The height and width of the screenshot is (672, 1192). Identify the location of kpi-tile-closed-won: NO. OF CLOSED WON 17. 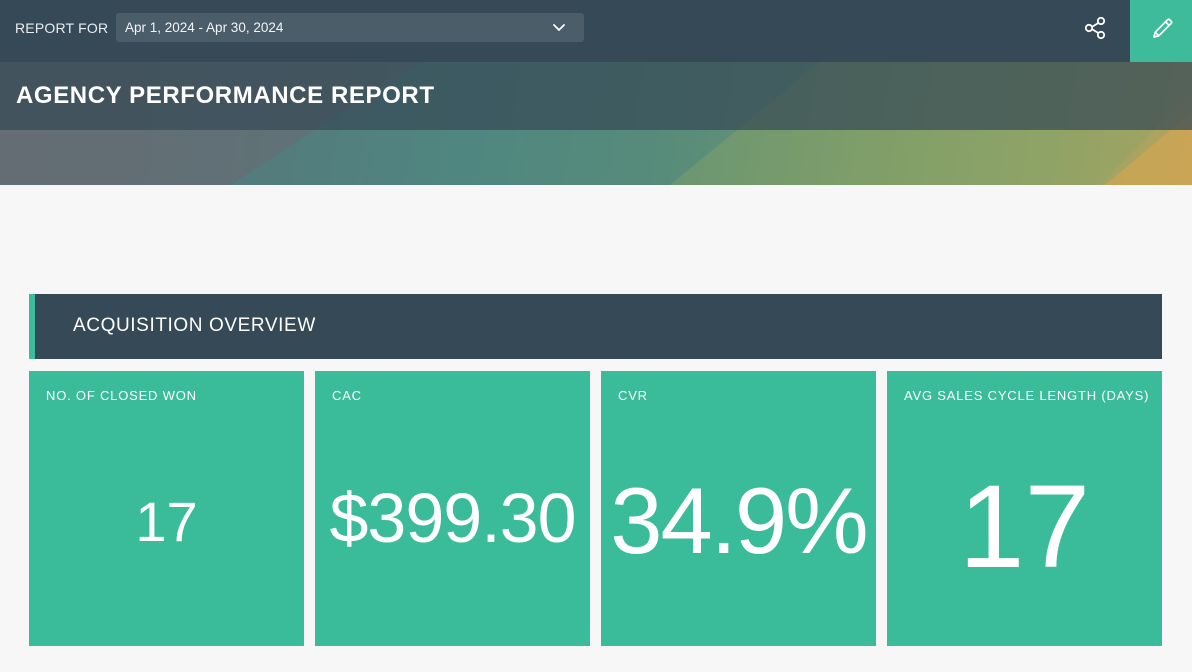
(166, 508).